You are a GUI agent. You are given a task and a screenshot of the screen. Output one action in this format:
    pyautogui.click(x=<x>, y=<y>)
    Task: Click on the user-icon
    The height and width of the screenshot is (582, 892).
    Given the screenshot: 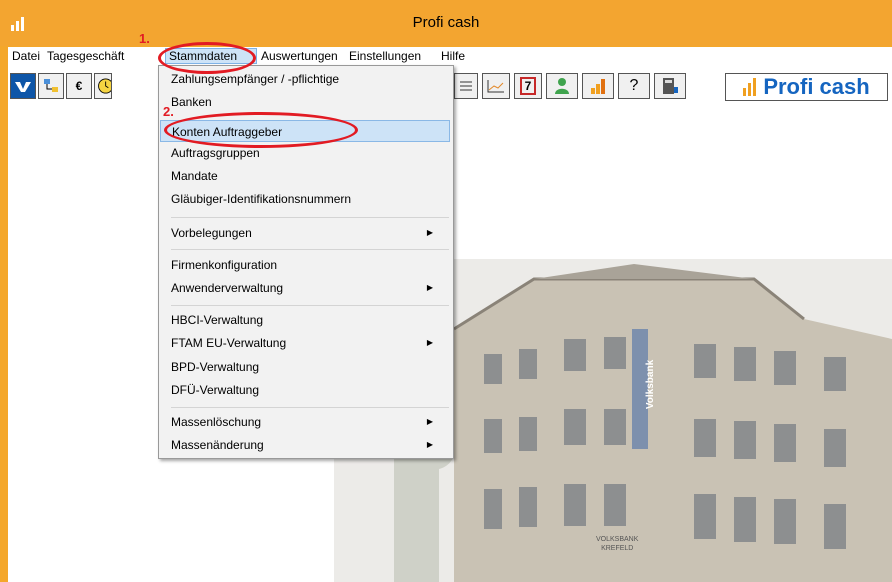 What is the action you would take?
    pyautogui.click(x=562, y=86)
    